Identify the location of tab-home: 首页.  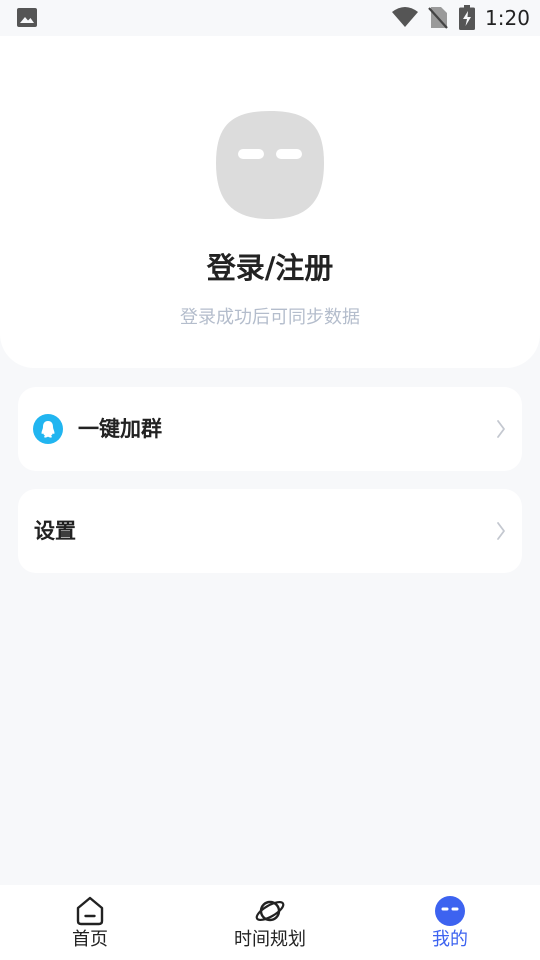
(90, 922).